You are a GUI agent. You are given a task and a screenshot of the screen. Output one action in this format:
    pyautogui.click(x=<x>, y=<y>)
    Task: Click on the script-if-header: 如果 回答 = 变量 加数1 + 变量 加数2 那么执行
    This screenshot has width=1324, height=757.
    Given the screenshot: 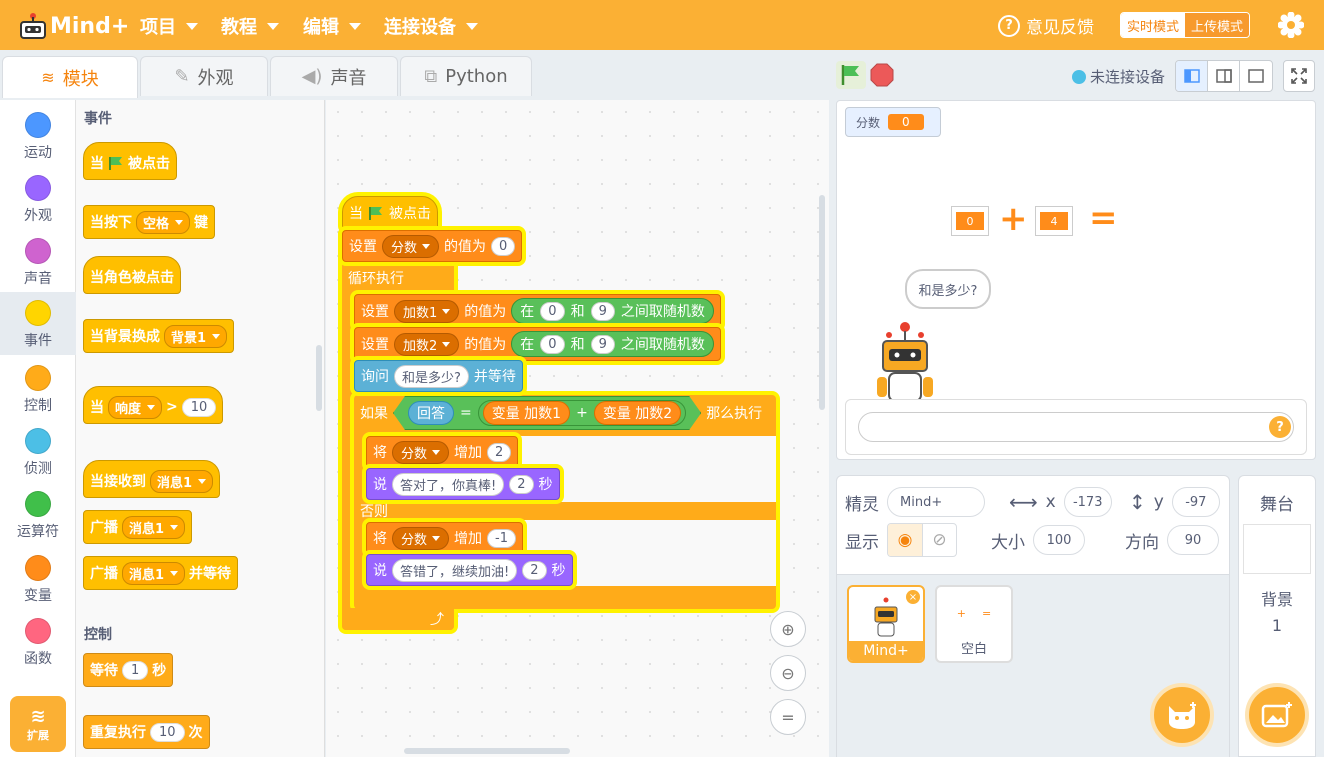 What is the action you would take?
    pyautogui.click(x=561, y=413)
    